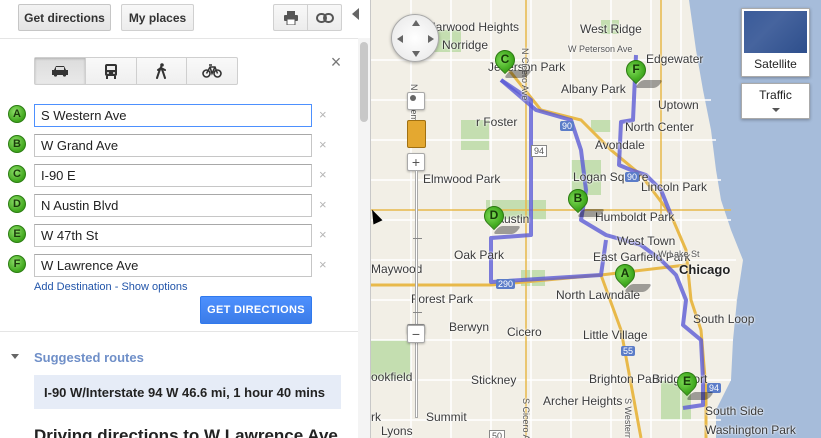  I want to click on print-icon, so click(290, 17).